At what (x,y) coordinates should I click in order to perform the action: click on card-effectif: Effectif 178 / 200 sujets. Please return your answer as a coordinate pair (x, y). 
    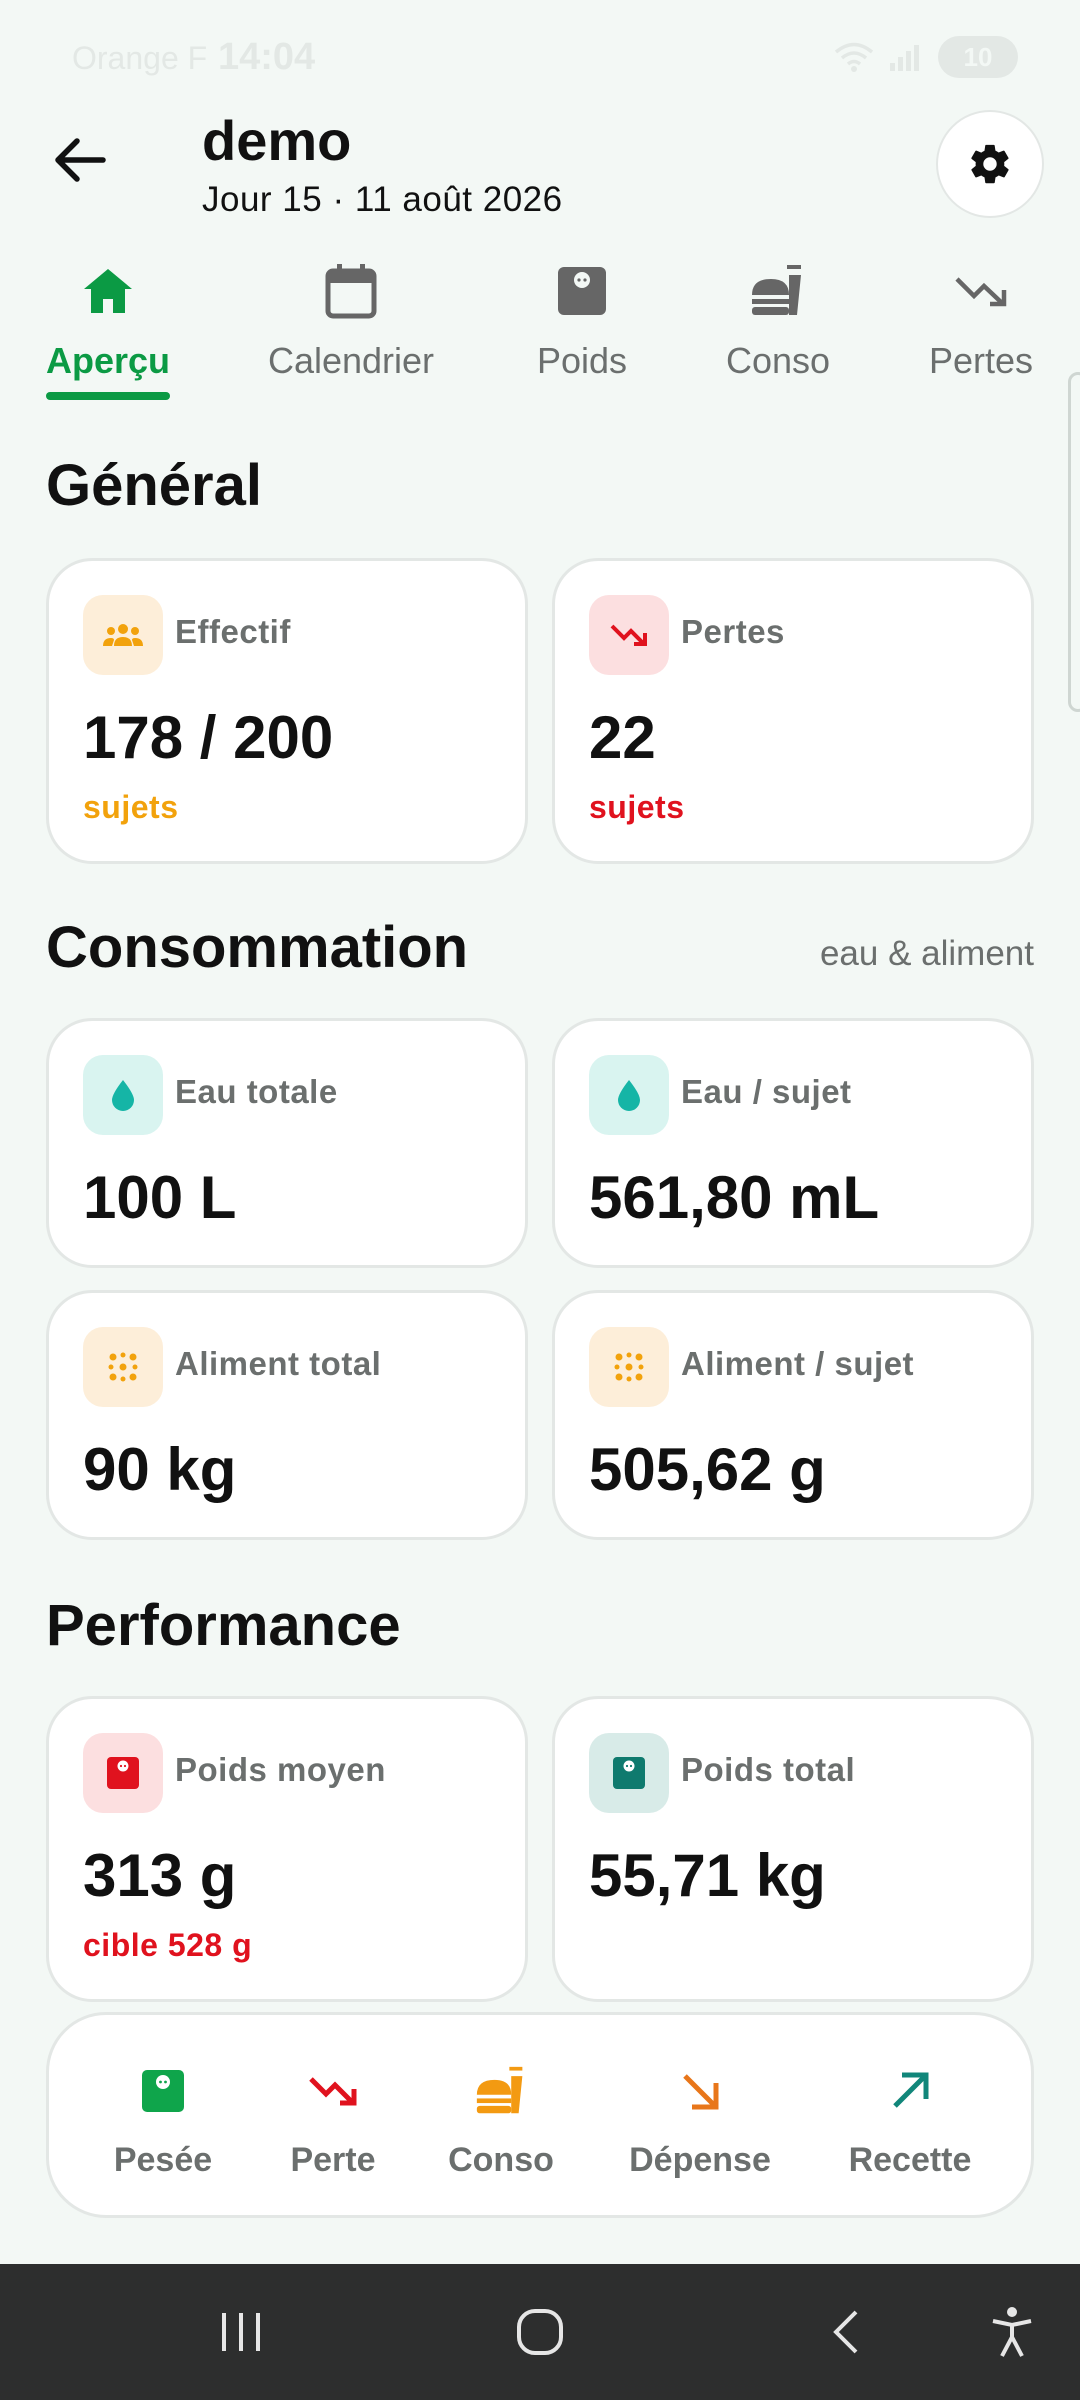
    Looking at the image, I should click on (287, 711).